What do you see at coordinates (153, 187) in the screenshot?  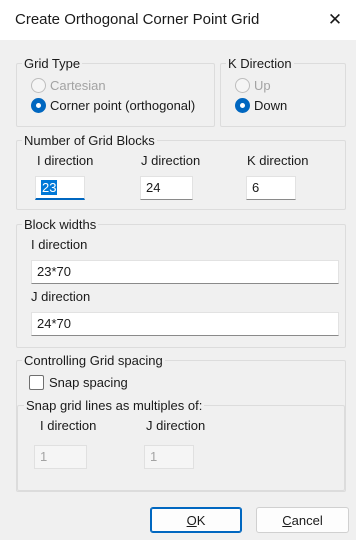 I see `grid-blocks-j-value: 24` at bounding box center [153, 187].